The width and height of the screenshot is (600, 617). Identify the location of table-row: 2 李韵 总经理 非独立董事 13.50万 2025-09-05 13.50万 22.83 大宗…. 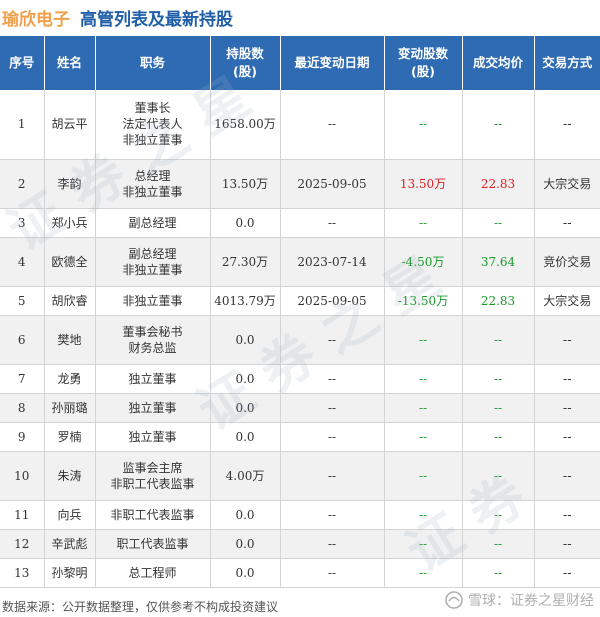
(300, 184).